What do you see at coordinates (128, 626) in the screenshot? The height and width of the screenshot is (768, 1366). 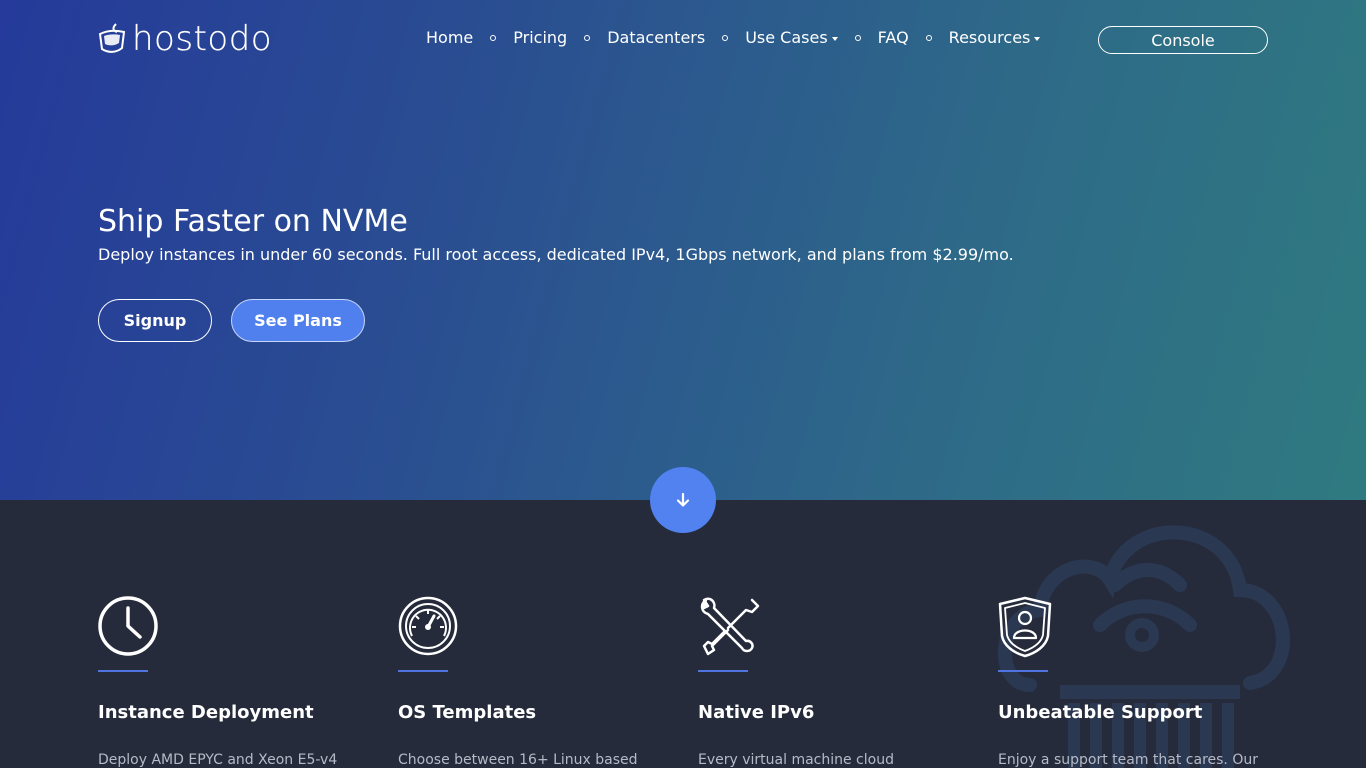 I see `clock-icon` at bounding box center [128, 626].